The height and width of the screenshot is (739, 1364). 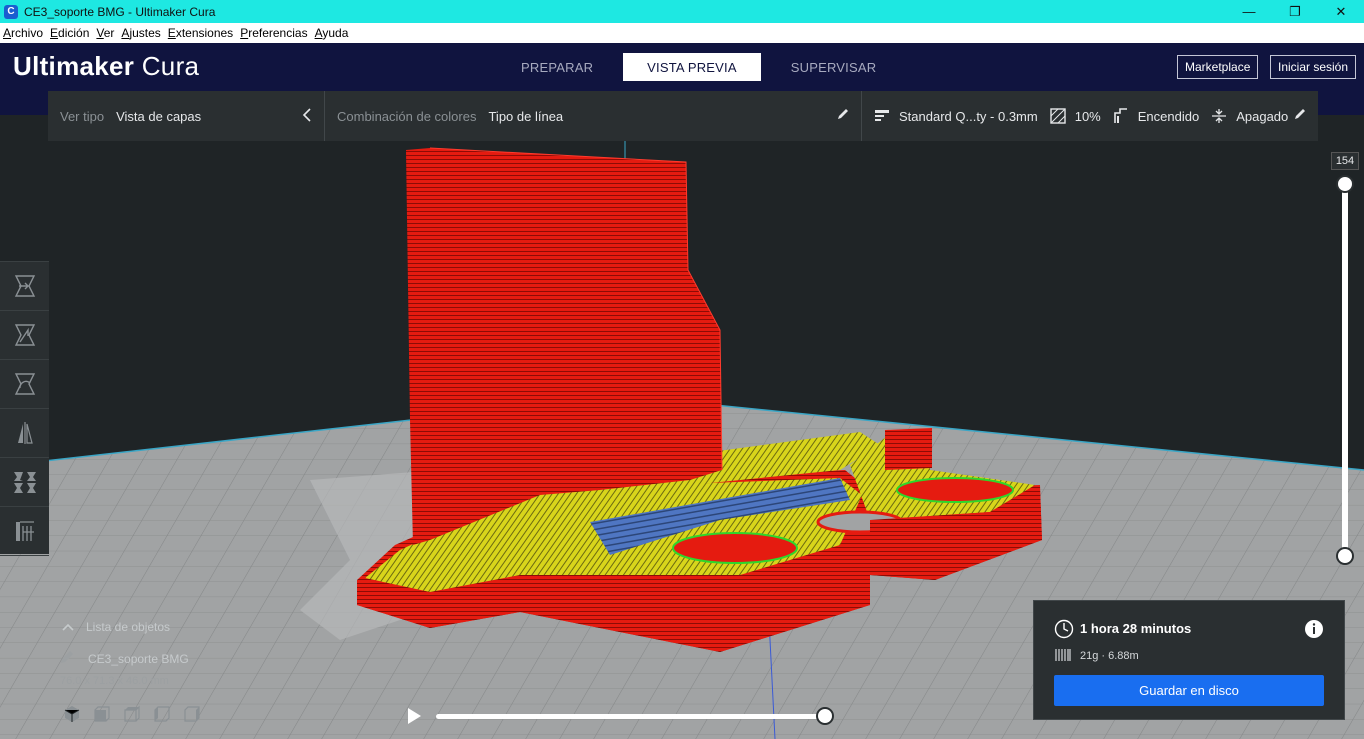 What do you see at coordinates (968, 116) in the screenshot?
I see `profile-value: Standard Q...ty - 0.3mm` at bounding box center [968, 116].